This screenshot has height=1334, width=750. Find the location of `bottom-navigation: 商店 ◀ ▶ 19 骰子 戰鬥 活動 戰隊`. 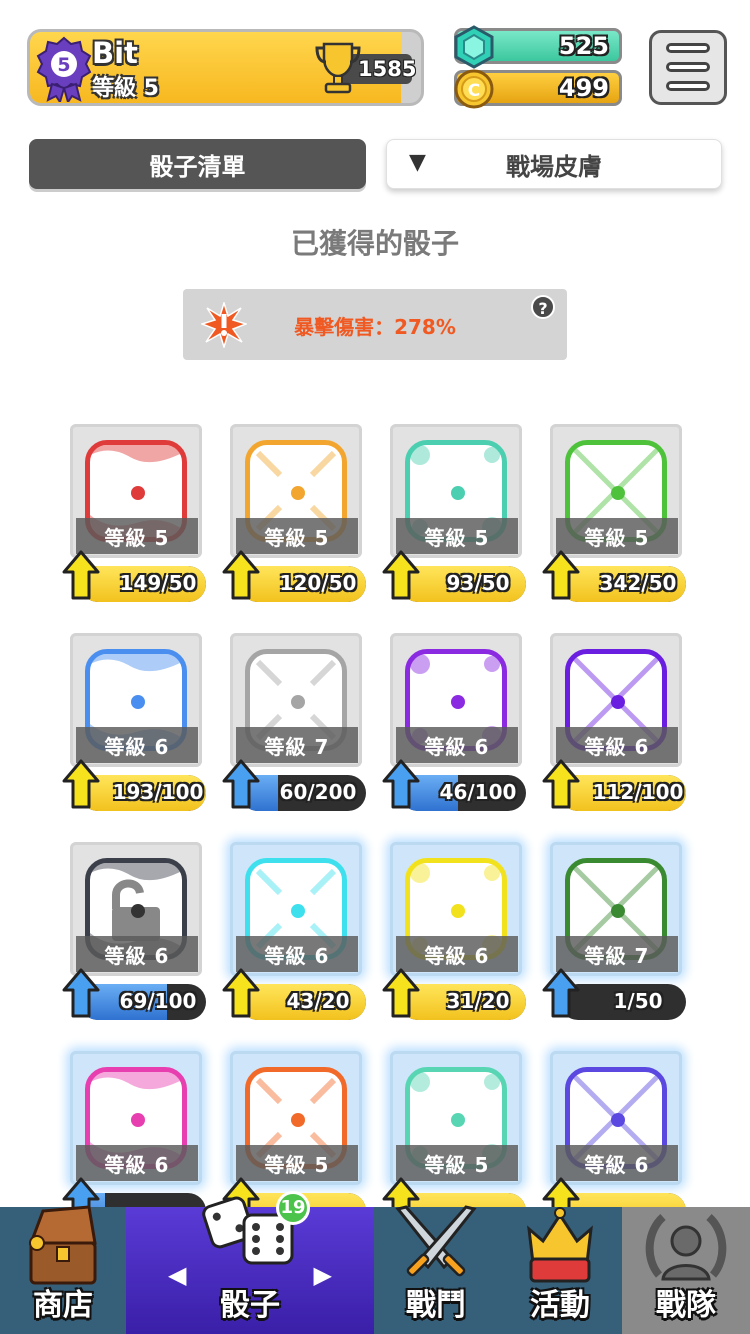

bottom-navigation: 商店 ◀ ▶ 19 骰子 戰鬥 活動 戰隊 is located at coordinates (375, 1262).